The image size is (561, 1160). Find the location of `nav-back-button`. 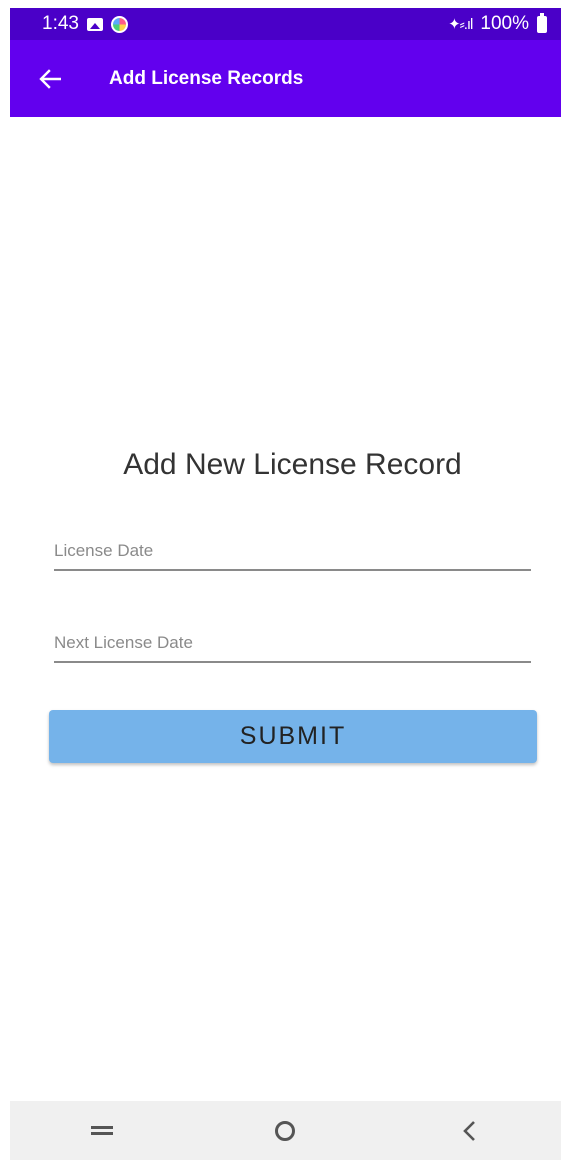

nav-back-button is located at coordinates (469, 1131).